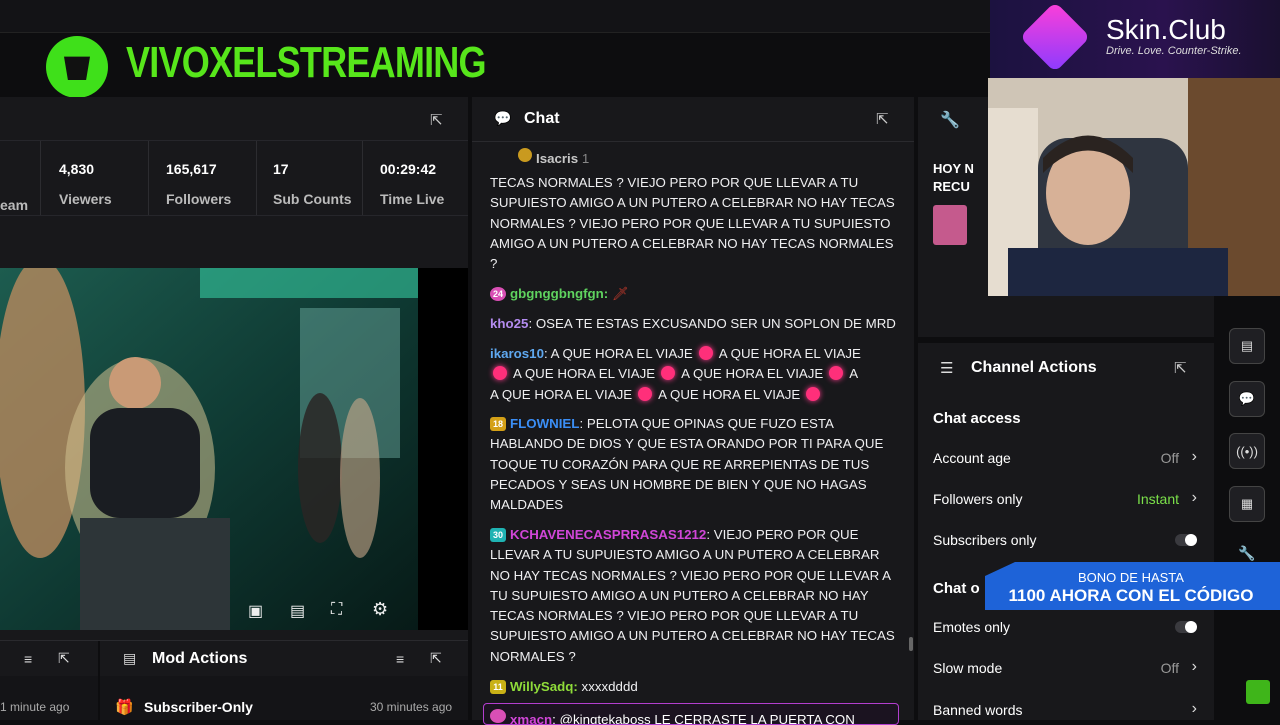 This screenshot has width=1280, height=725. What do you see at coordinates (312, 199) in the screenshot?
I see `sub-count-label: Sub Counts` at bounding box center [312, 199].